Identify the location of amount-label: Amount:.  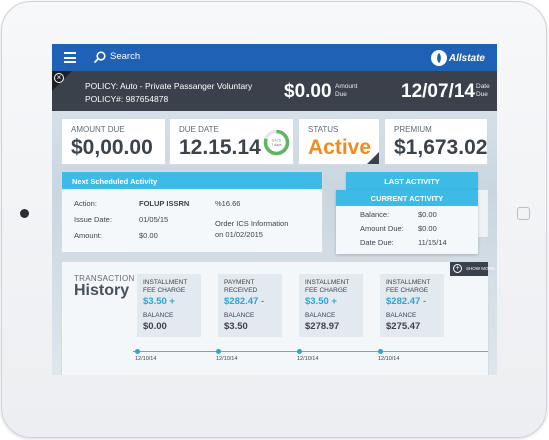
(88, 235).